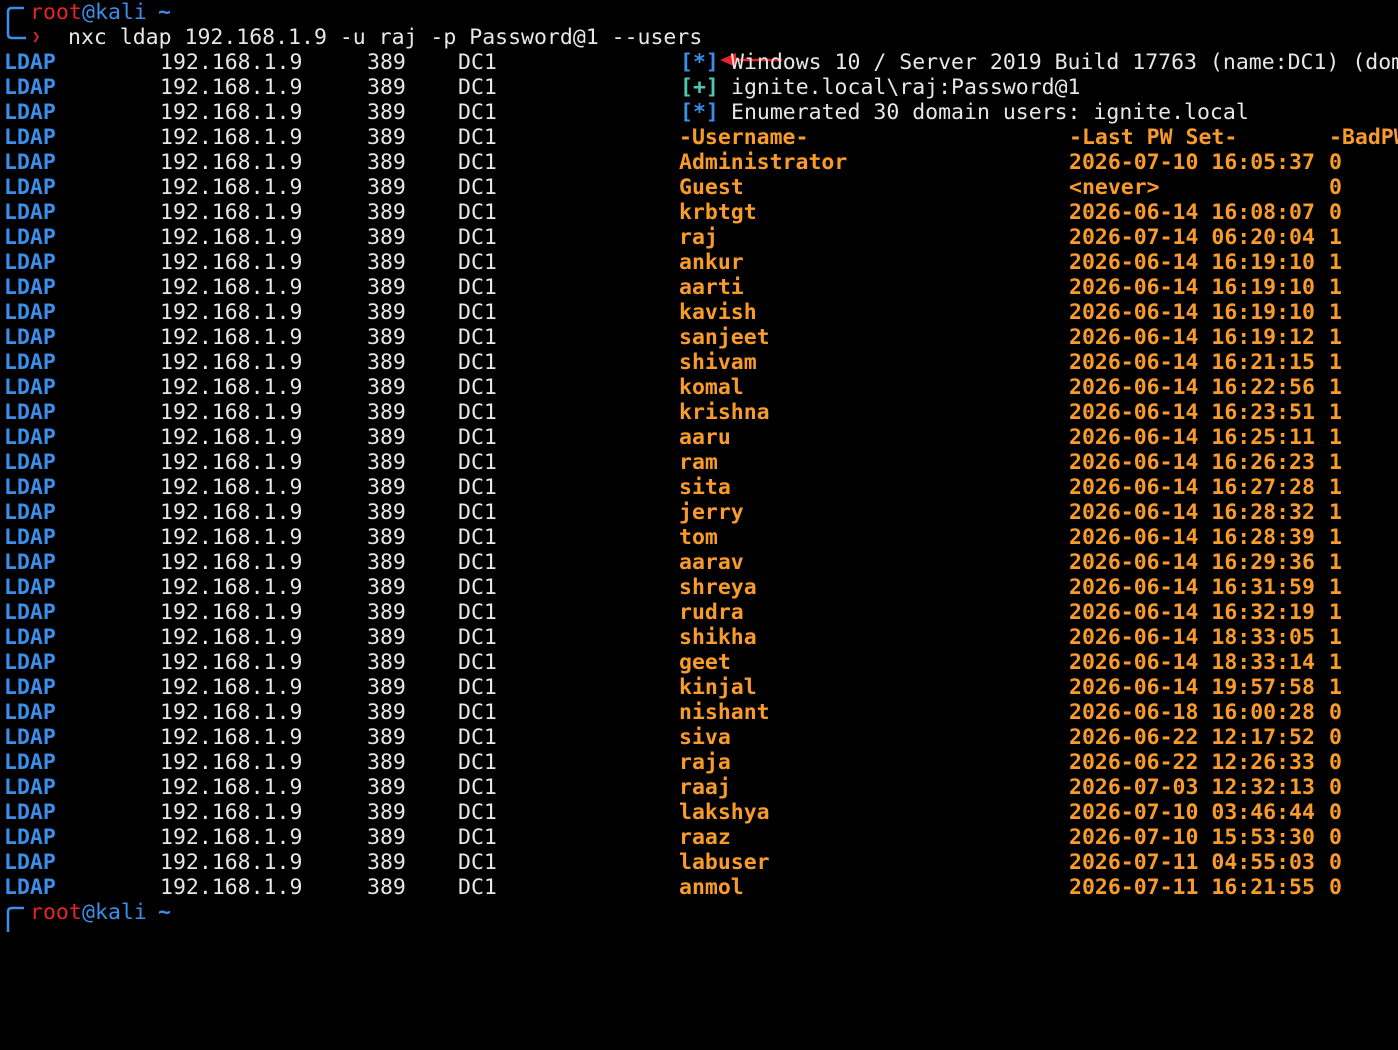 Image resolution: width=1398 pixels, height=1050 pixels. What do you see at coordinates (718, 362) in the screenshot?
I see `username-cell: shivam` at bounding box center [718, 362].